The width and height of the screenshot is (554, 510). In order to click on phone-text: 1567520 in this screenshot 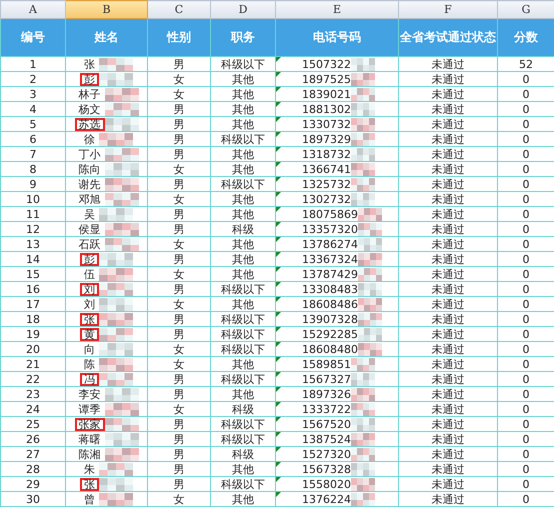, I will do `click(326, 424)`.